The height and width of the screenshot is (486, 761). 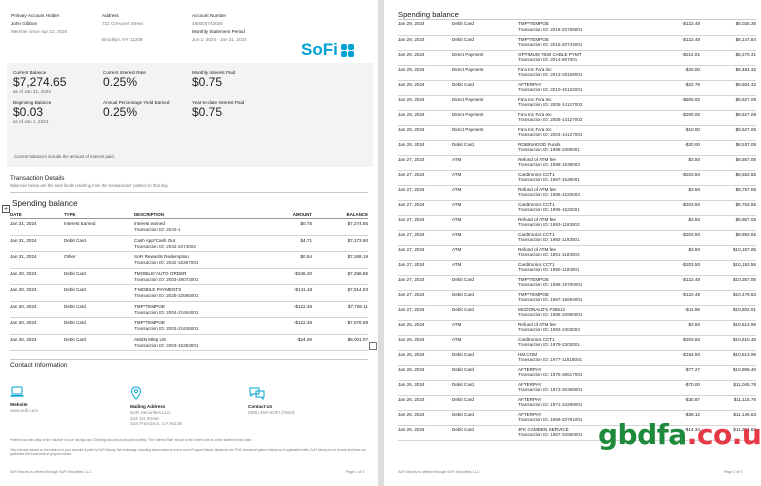 What do you see at coordinates (218, 109) in the screenshot?
I see `ytd-interest: Year-to-date Interest Paid $0.75` at bounding box center [218, 109].